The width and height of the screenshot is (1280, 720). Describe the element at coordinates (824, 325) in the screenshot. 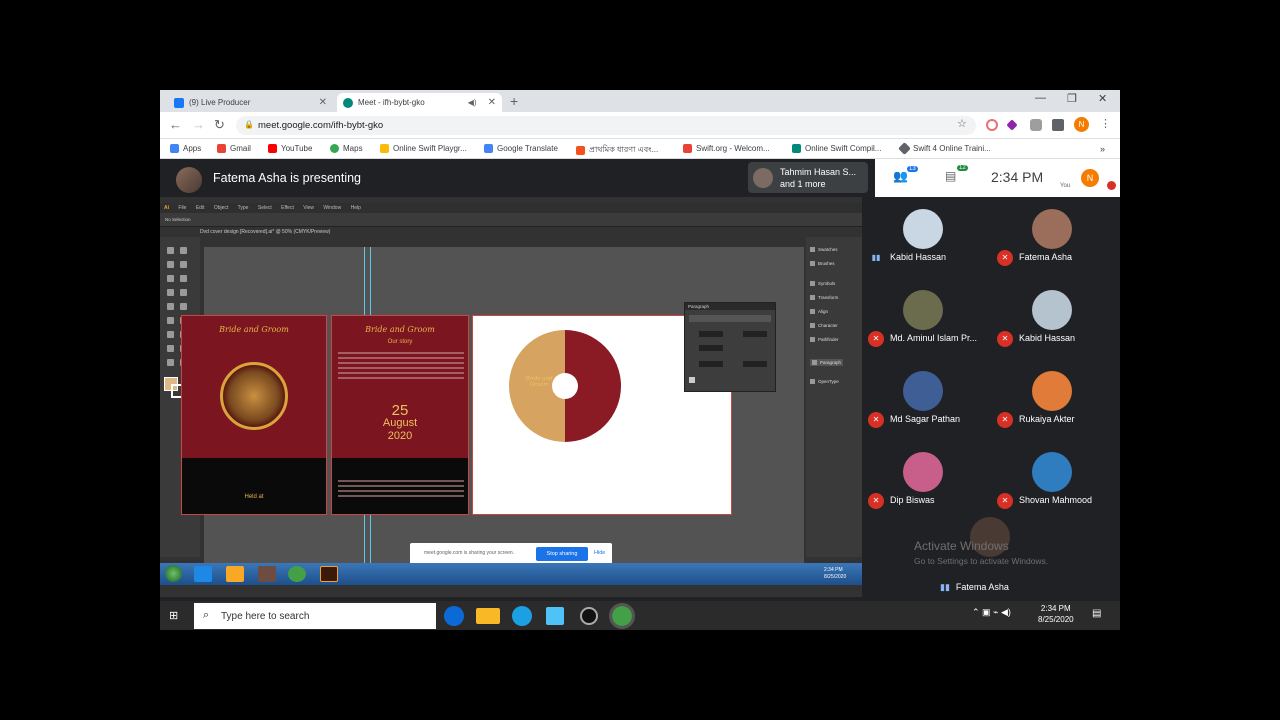

I see `panel-character: Character` at that location.